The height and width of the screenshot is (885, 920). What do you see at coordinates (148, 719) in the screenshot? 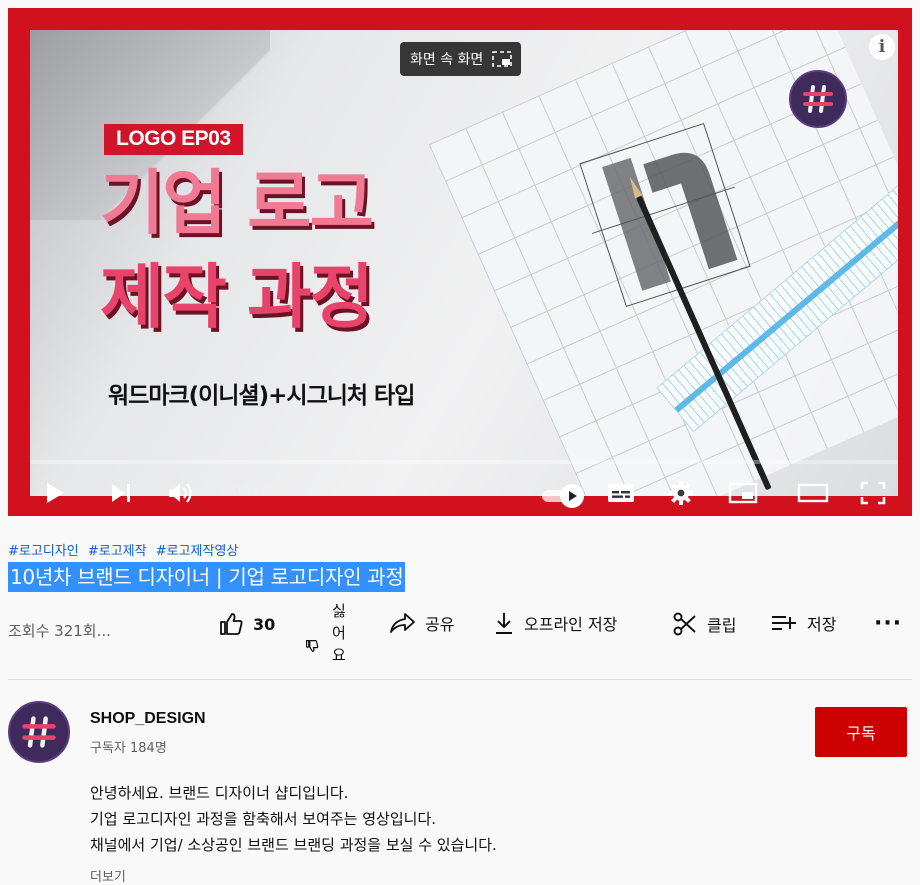
I see `channel-name: SHOP_DESIGN` at bounding box center [148, 719].